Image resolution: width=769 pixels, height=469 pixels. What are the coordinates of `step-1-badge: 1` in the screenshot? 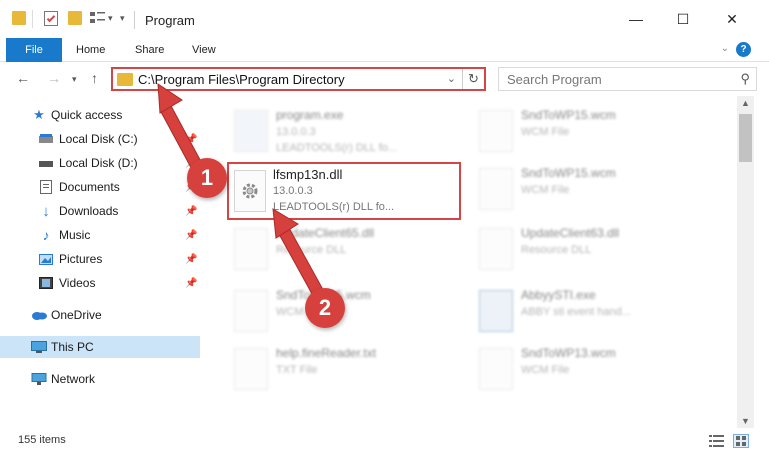 It's located at (207, 178).